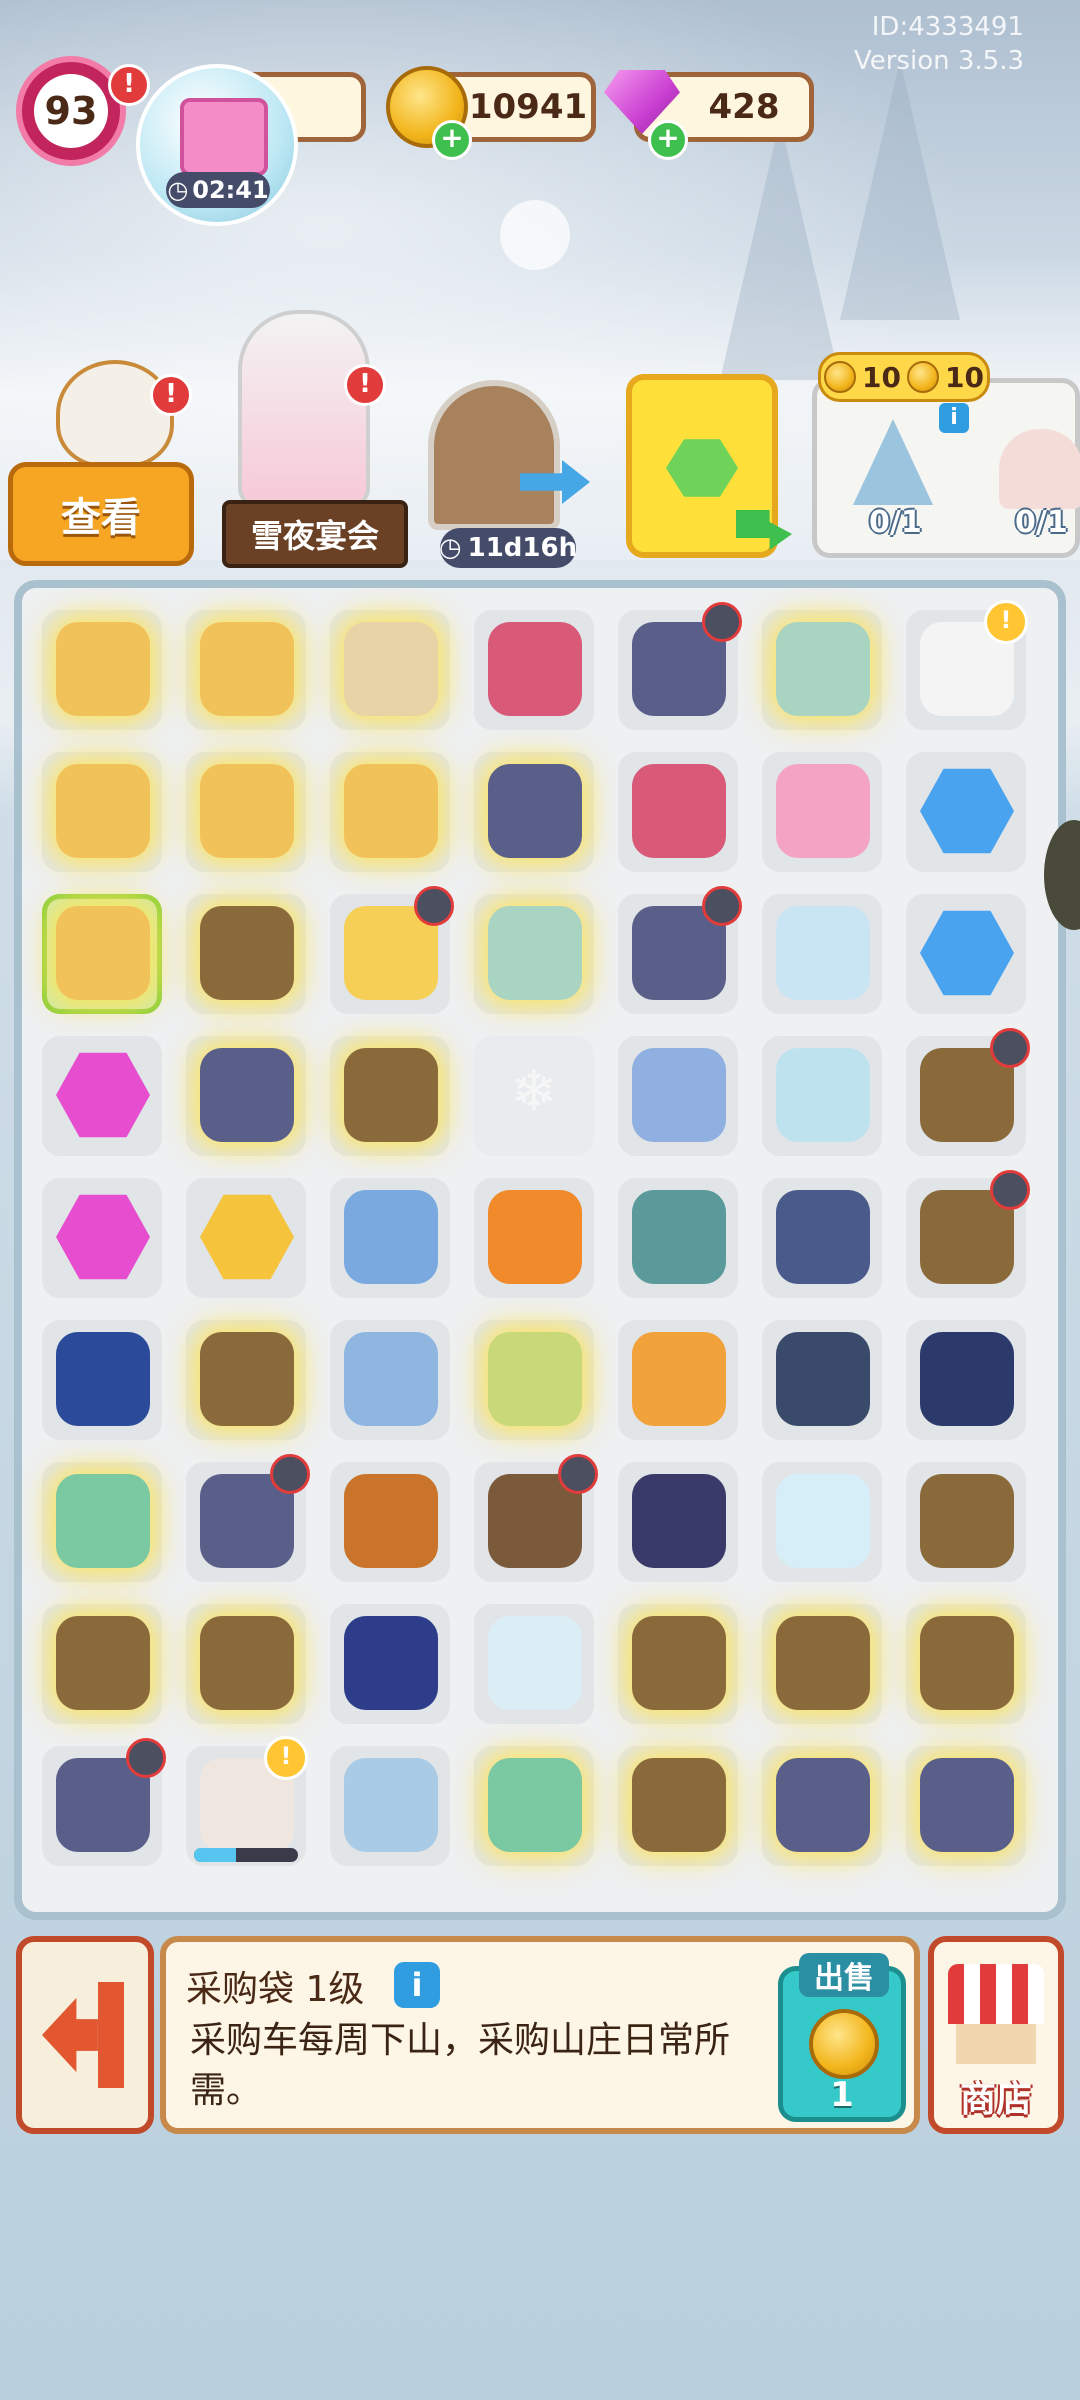  I want to click on charge-progress-fill, so click(215, 1855).